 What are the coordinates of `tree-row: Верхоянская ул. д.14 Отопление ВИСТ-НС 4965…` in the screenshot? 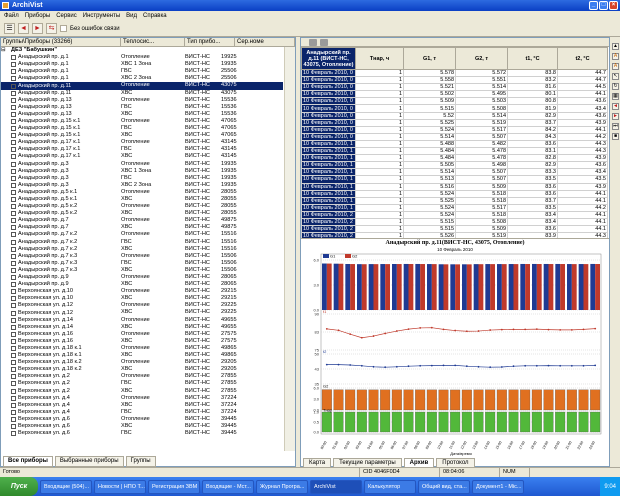 It's located at (142, 320).